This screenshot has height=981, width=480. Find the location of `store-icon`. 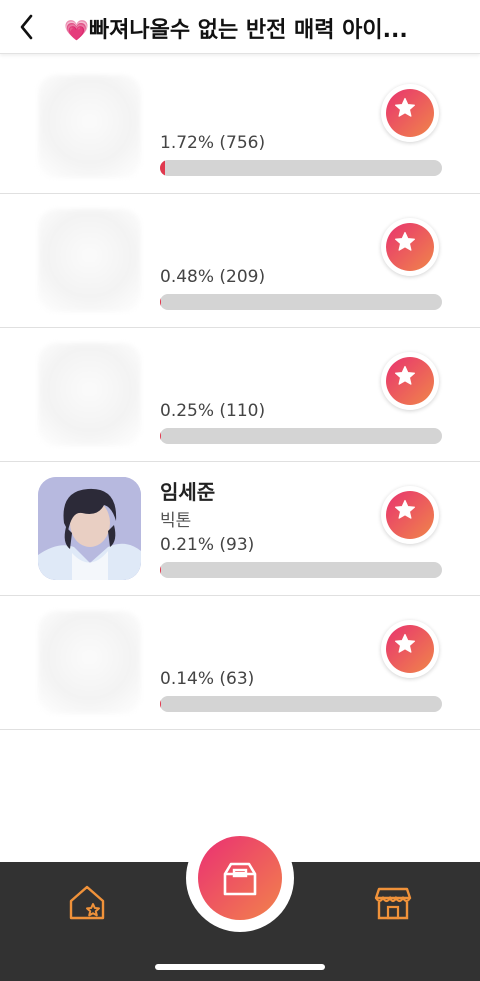

store-icon is located at coordinates (393, 903).